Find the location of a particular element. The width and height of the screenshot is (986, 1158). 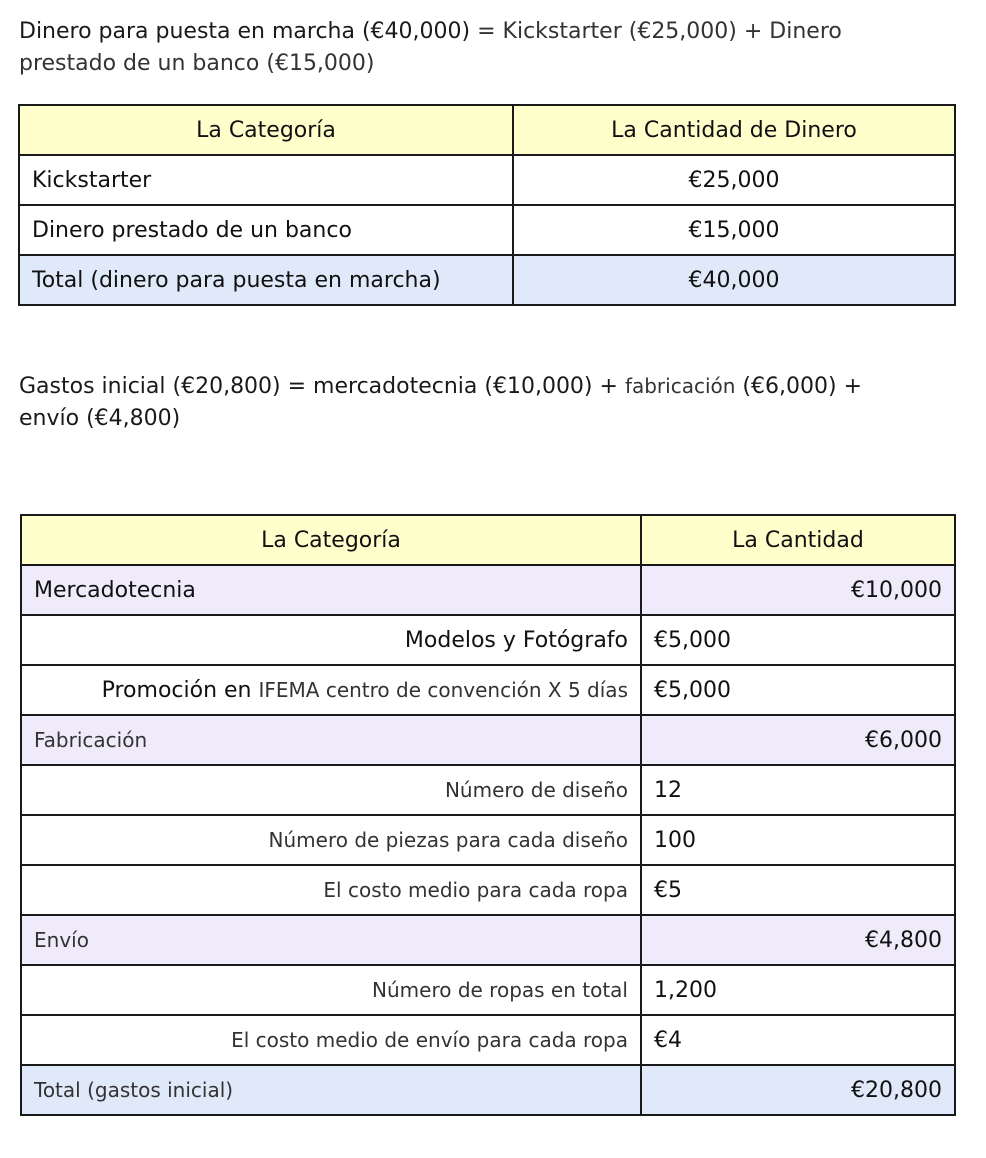

expenses-equation-part: envío (€4,800) is located at coordinates (100, 418).